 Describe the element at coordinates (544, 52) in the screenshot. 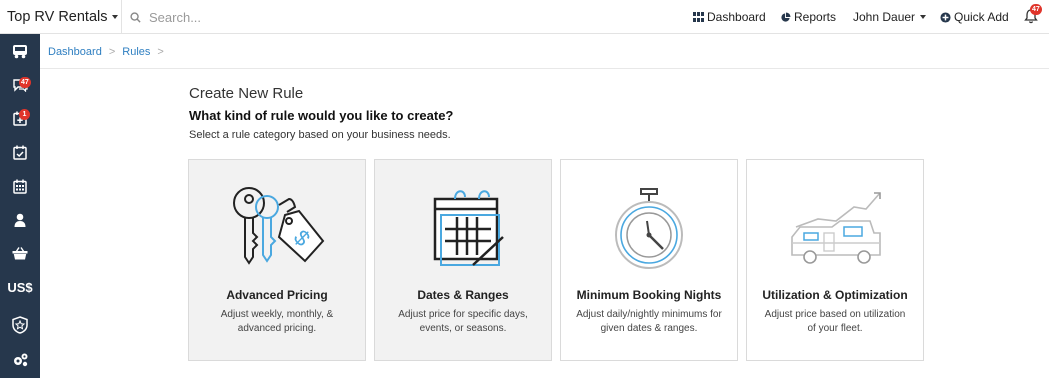

I see `breadcrumb: Dashboard > Rules >` at that location.